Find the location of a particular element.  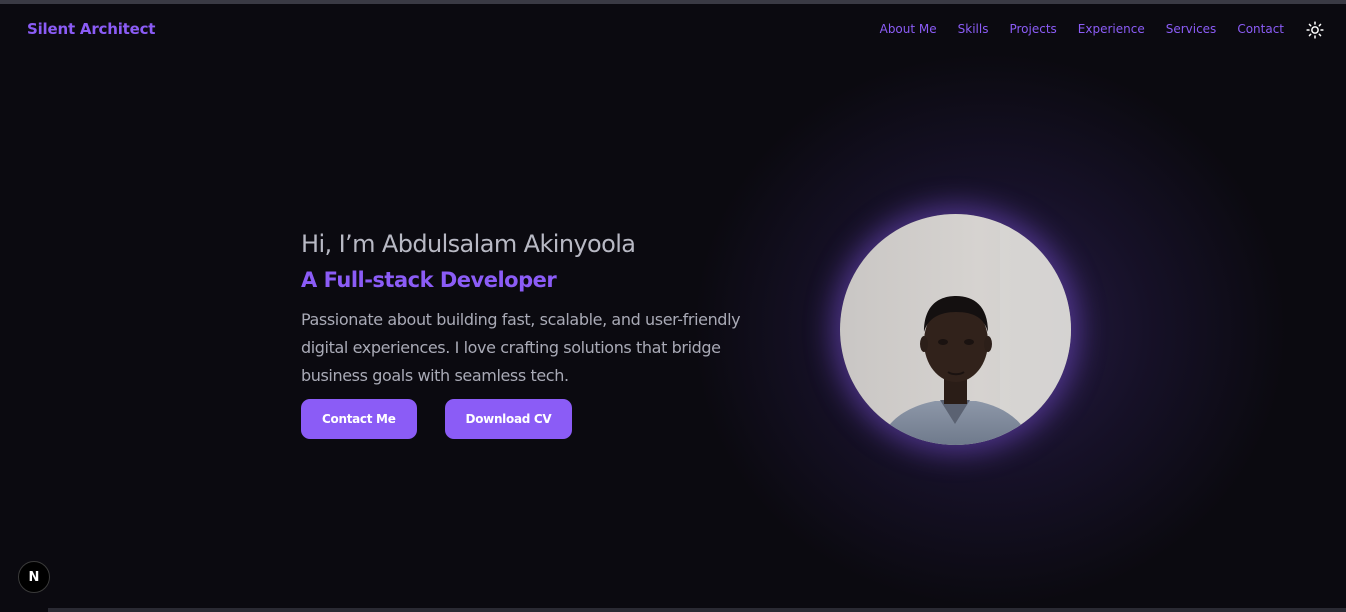

brand-logo: Silent Architect is located at coordinates (91, 29).